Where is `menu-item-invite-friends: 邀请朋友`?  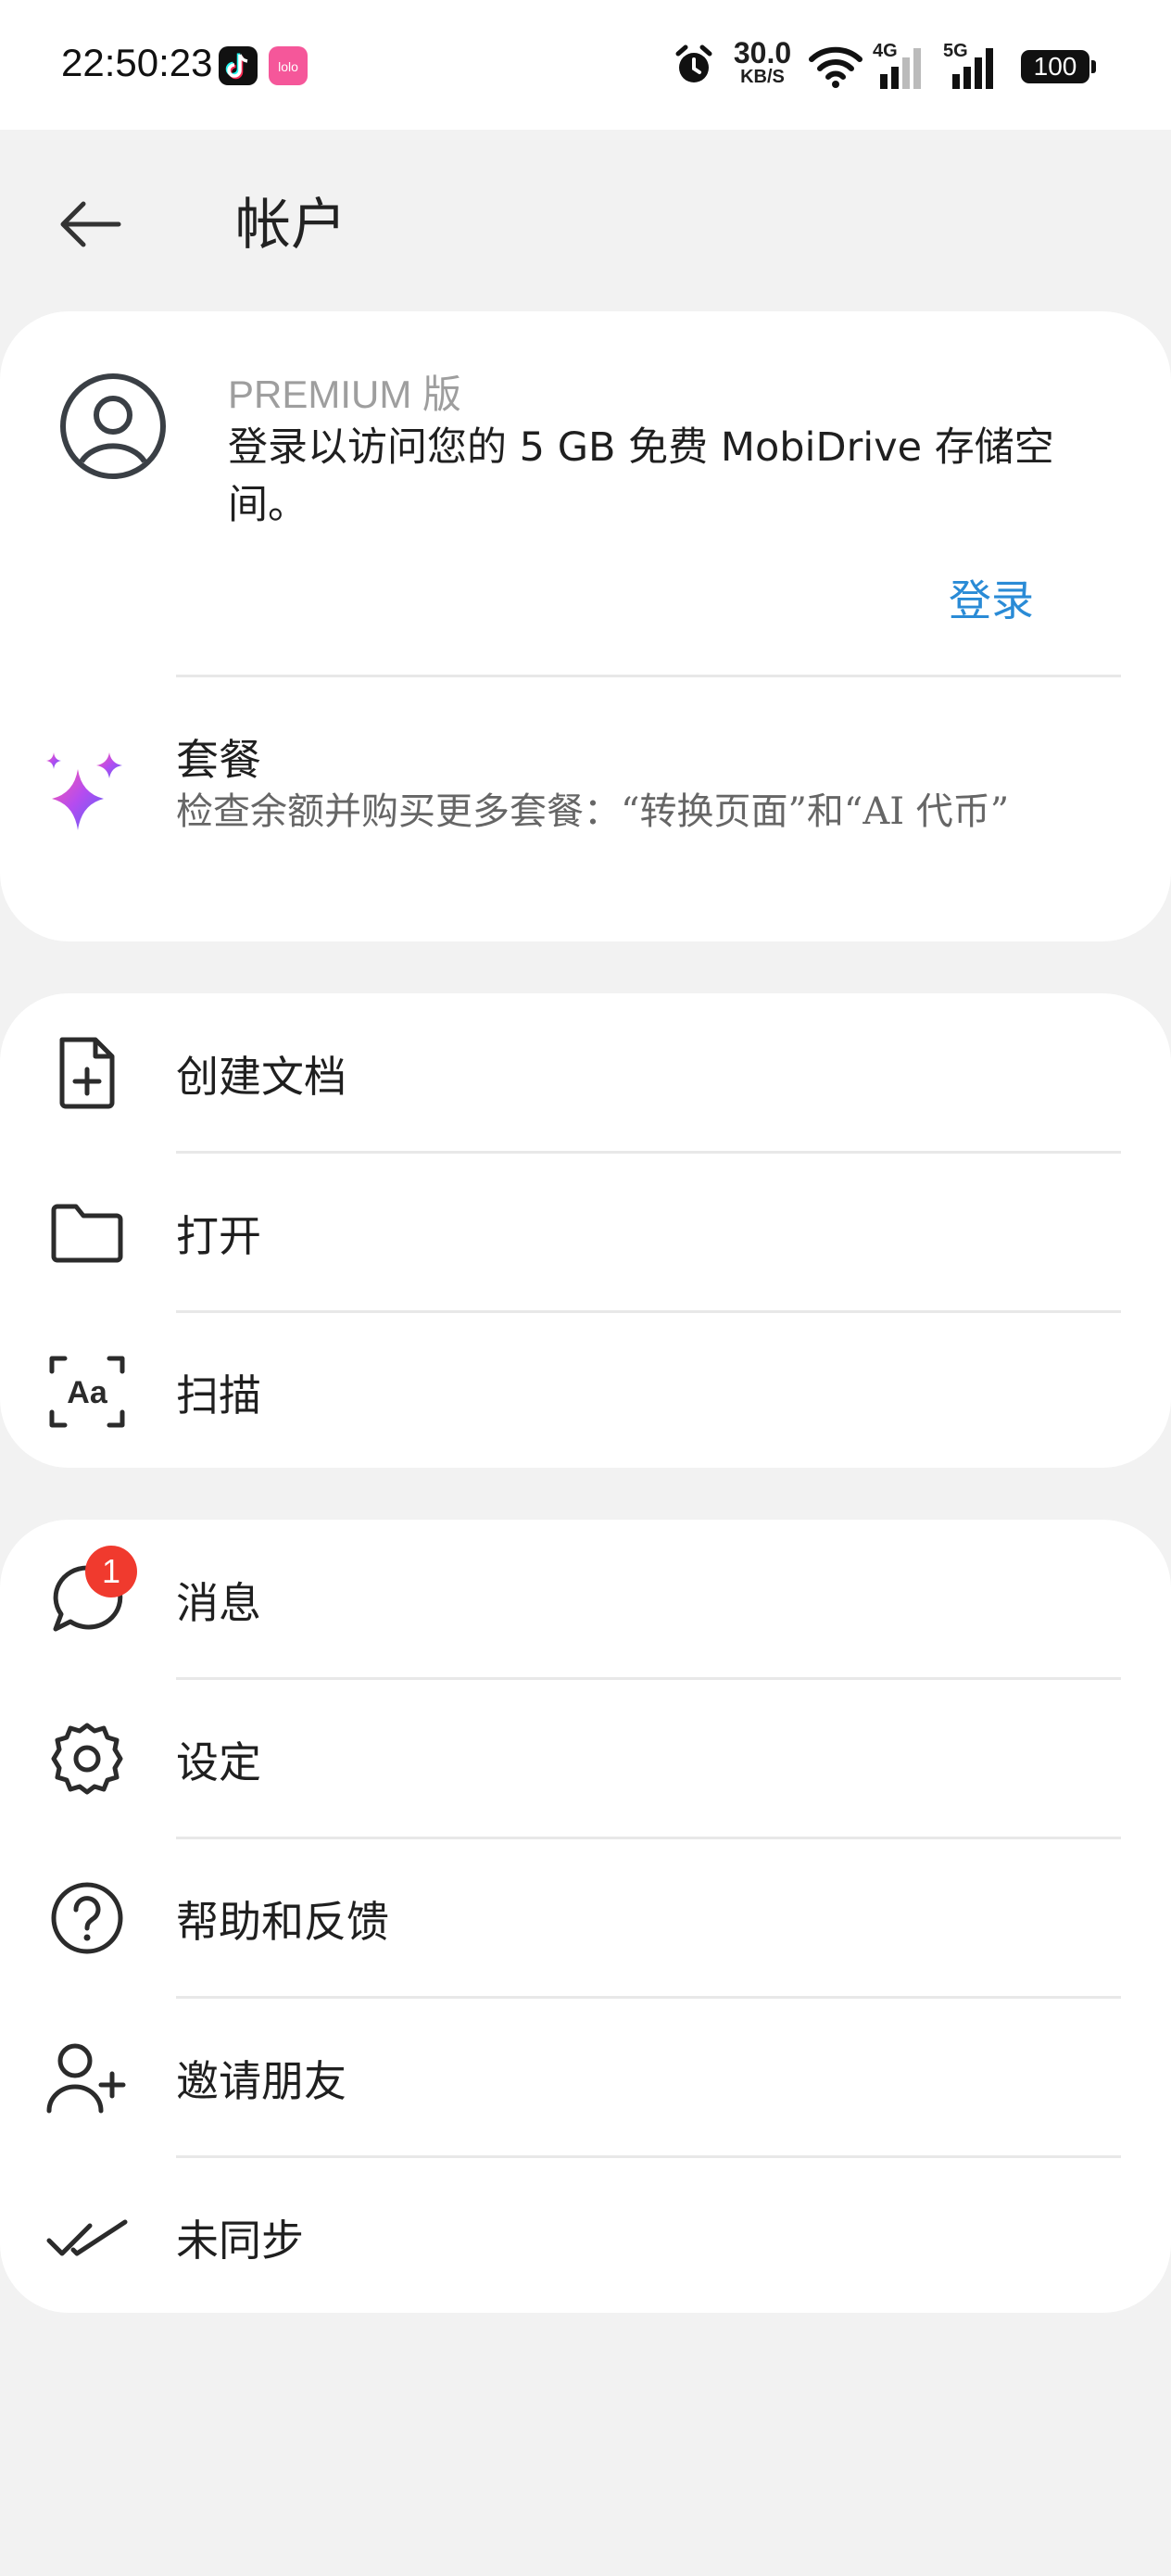 menu-item-invite-friends: 邀请朋友 is located at coordinates (585, 2077).